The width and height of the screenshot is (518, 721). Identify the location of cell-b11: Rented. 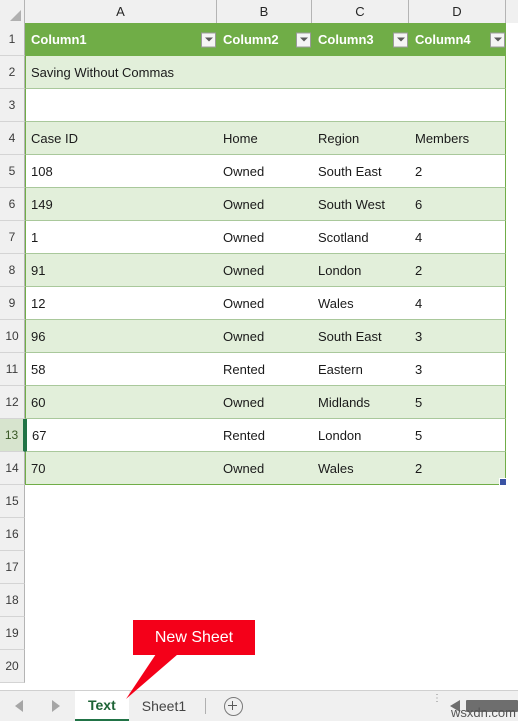
(265, 369).